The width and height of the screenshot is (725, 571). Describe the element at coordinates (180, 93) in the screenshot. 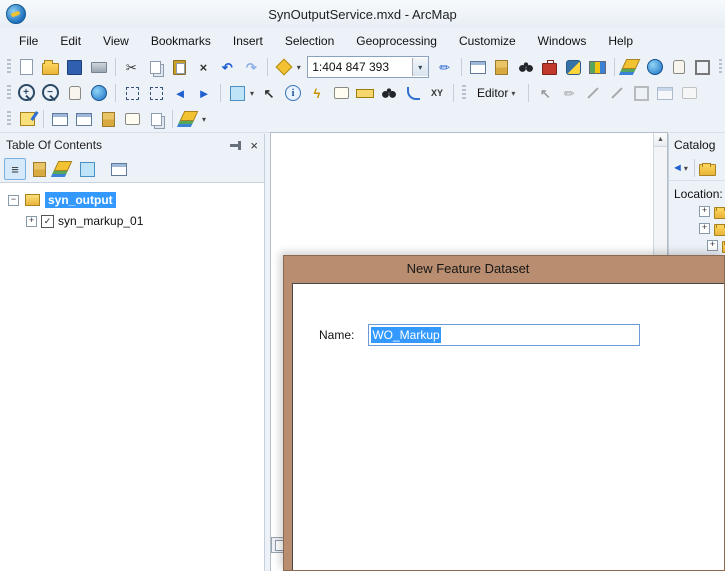

I see `back-extent-icon: ◄` at that location.